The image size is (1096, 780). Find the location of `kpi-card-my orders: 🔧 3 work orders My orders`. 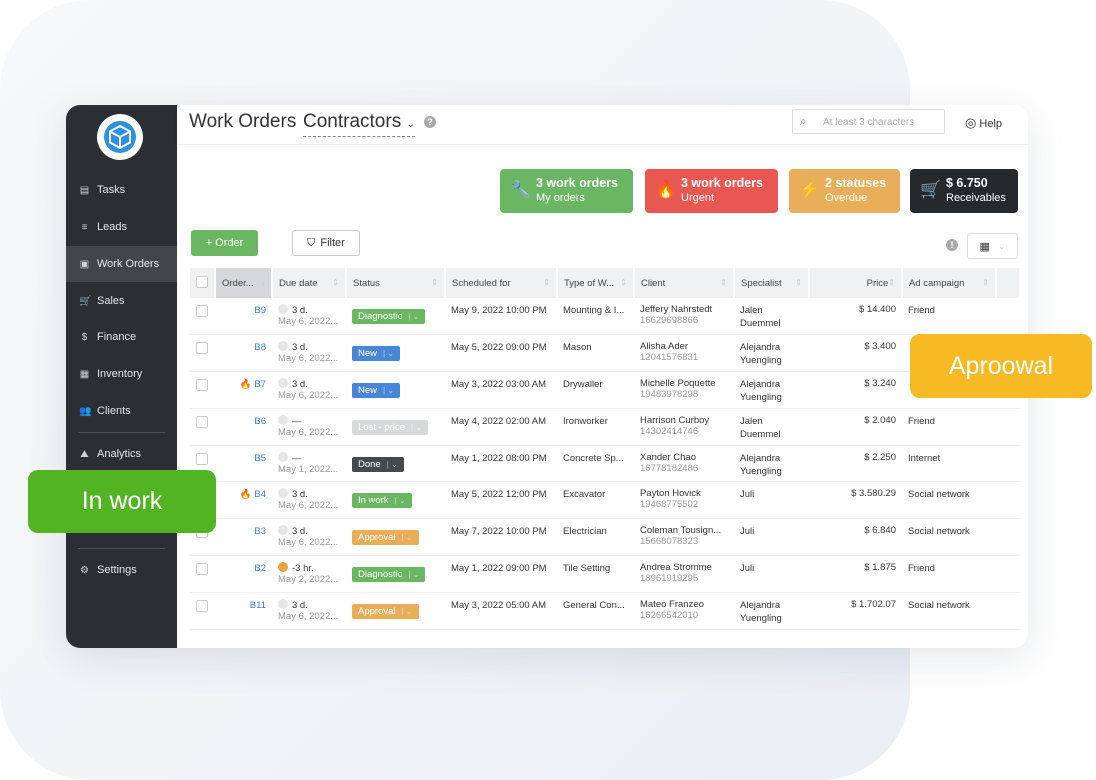

kpi-card-my orders: 🔧 3 work orders My orders is located at coordinates (566, 191).